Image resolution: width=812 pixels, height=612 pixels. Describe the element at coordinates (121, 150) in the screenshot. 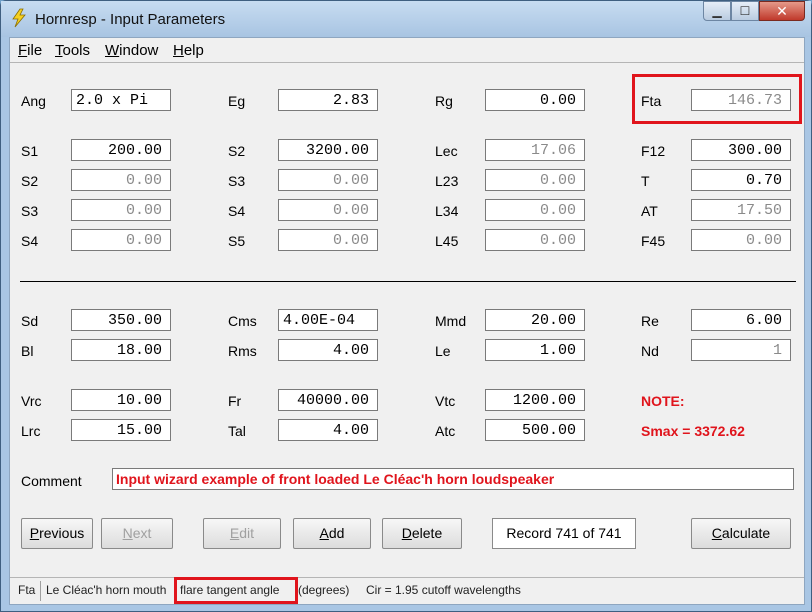

I see `field-s1: 200.00` at that location.